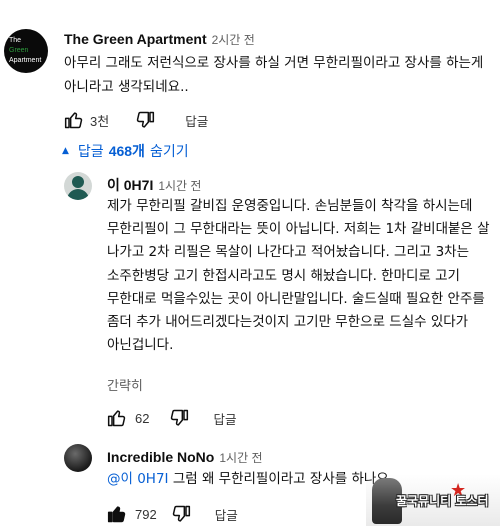 This screenshot has height=526, width=500. I want to click on comment-author: The Green Apartment, so click(135, 39).